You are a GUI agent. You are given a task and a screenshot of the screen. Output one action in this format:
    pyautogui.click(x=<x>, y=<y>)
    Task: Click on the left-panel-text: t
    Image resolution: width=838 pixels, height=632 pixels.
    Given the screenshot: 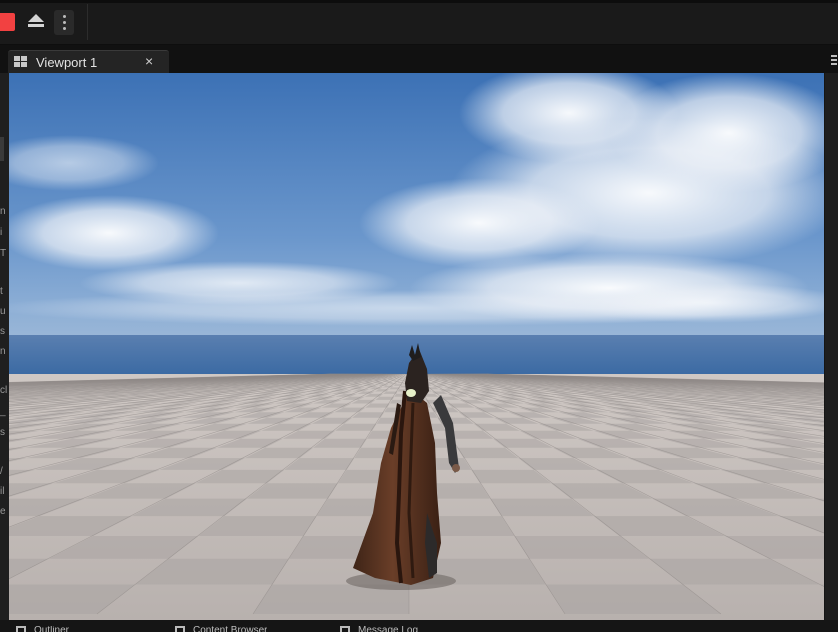 What is the action you would take?
    pyautogui.click(x=1, y=291)
    